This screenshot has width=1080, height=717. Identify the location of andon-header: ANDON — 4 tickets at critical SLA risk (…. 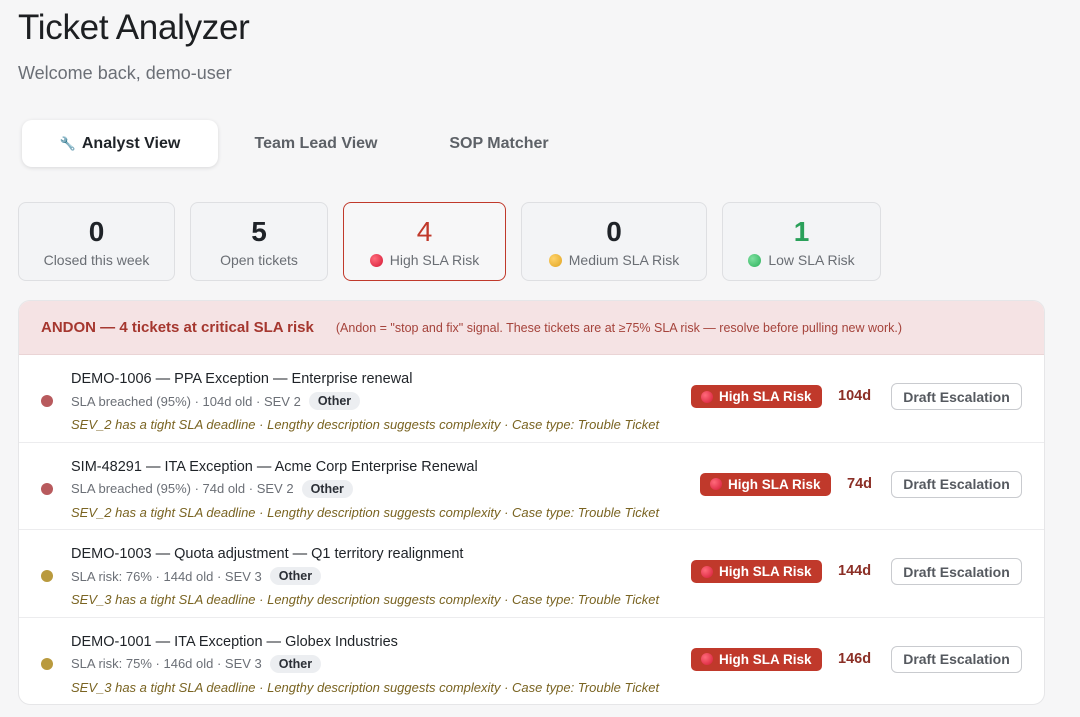
(531, 328).